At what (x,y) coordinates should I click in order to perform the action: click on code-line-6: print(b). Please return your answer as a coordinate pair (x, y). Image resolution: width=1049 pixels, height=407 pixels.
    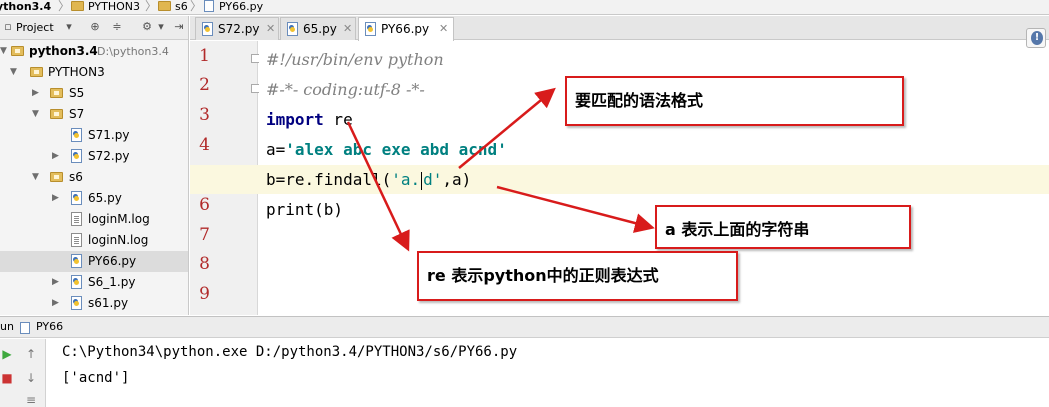
    Looking at the image, I should click on (304, 209).